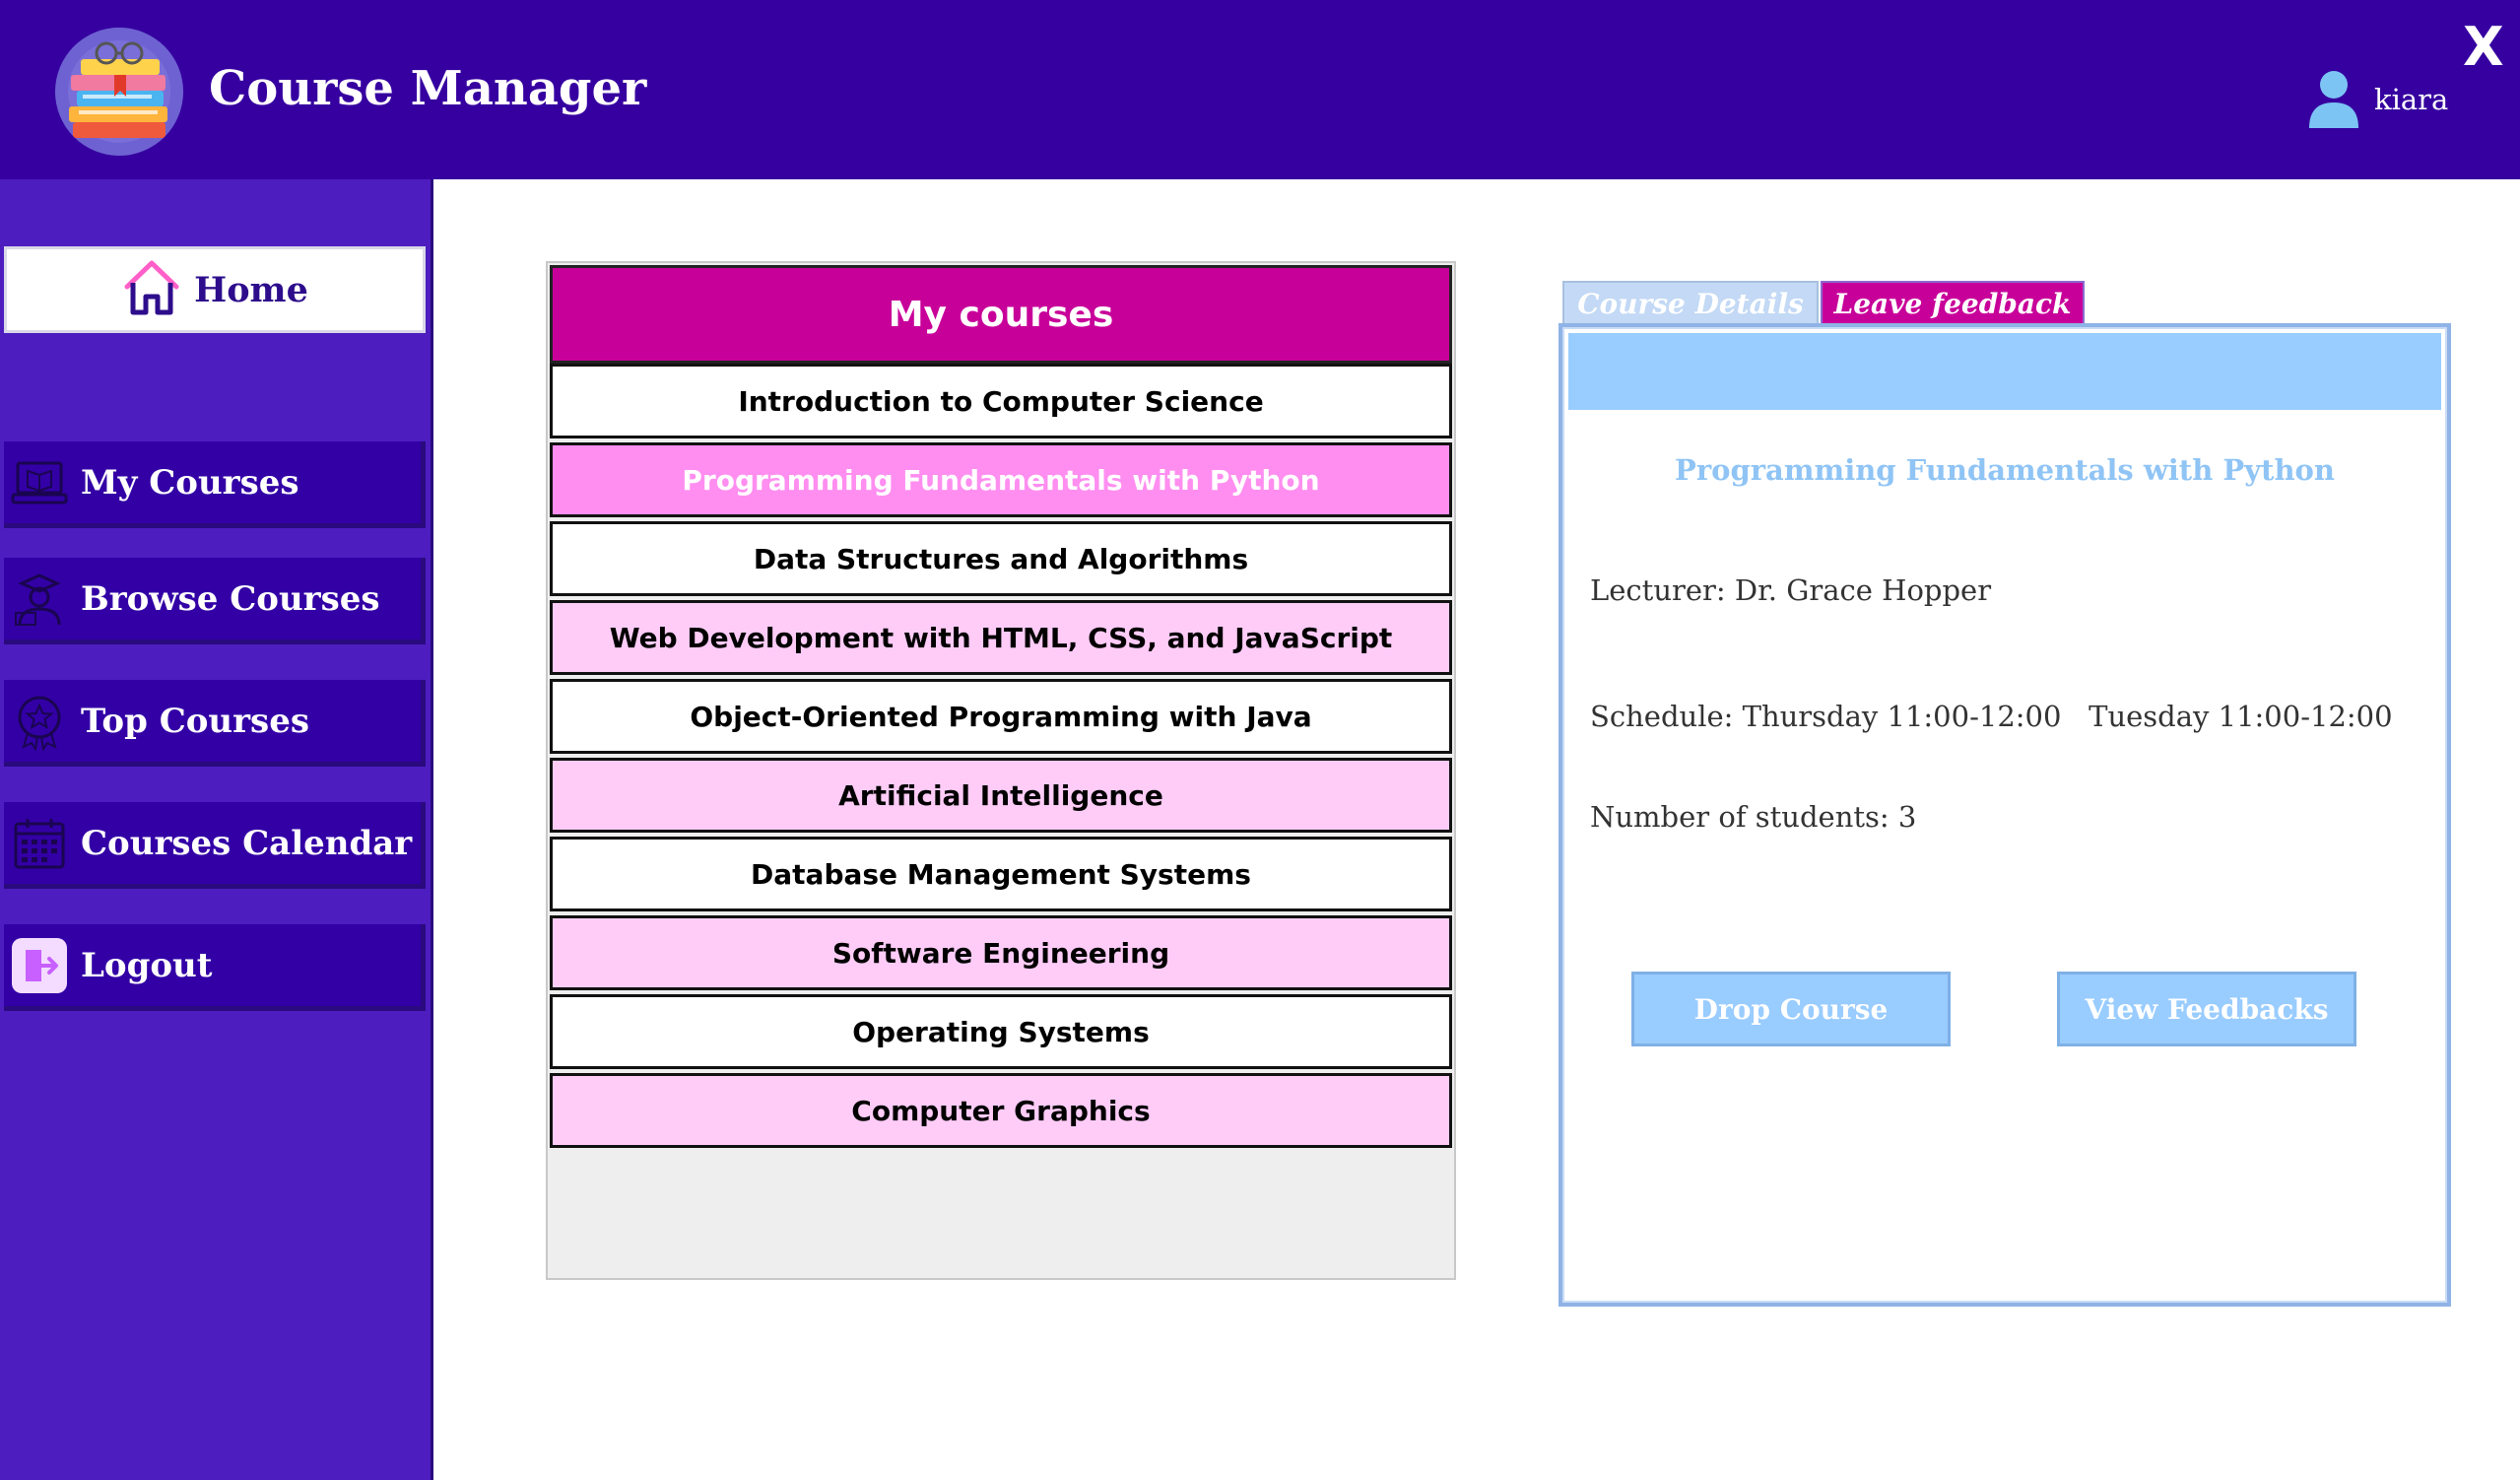 Image resolution: width=2520 pixels, height=1480 pixels. I want to click on course-row: Computer Graphics, so click(1001, 1110).